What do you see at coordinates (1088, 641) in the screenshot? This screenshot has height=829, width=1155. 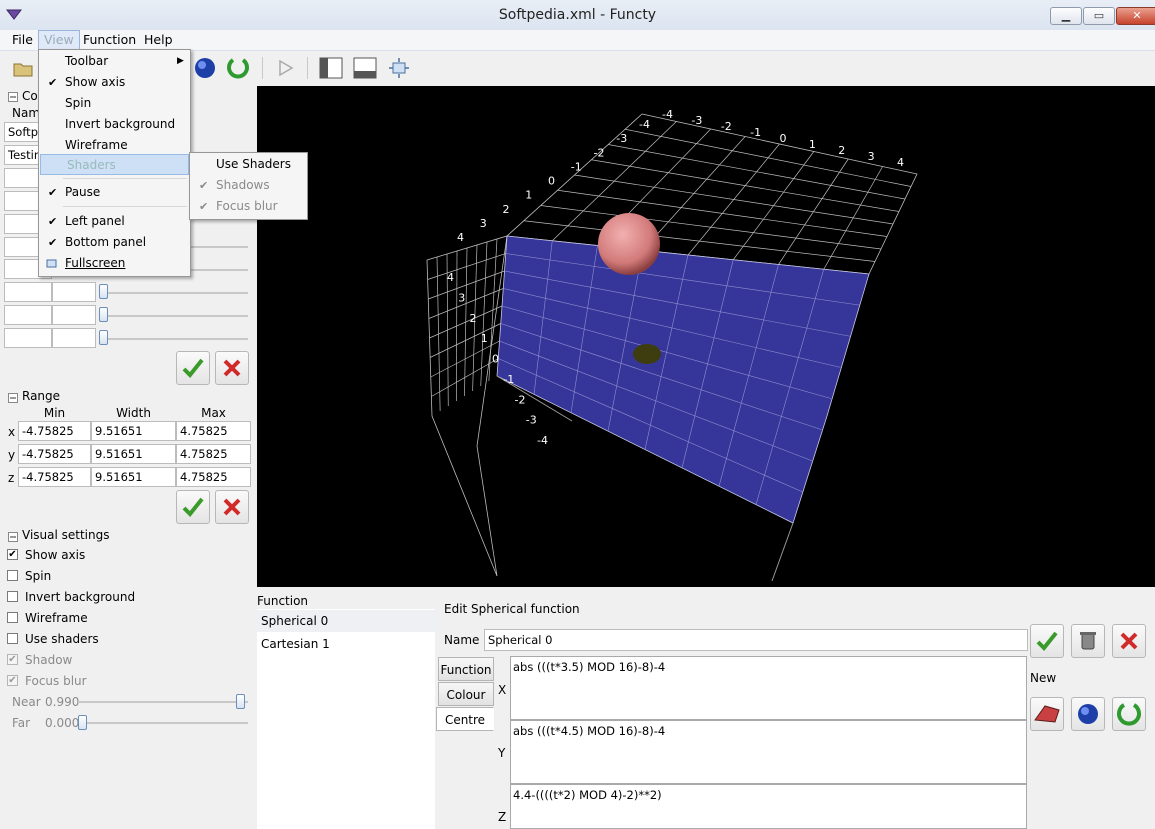 I see `delete-function-button` at bounding box center [1088, 641].